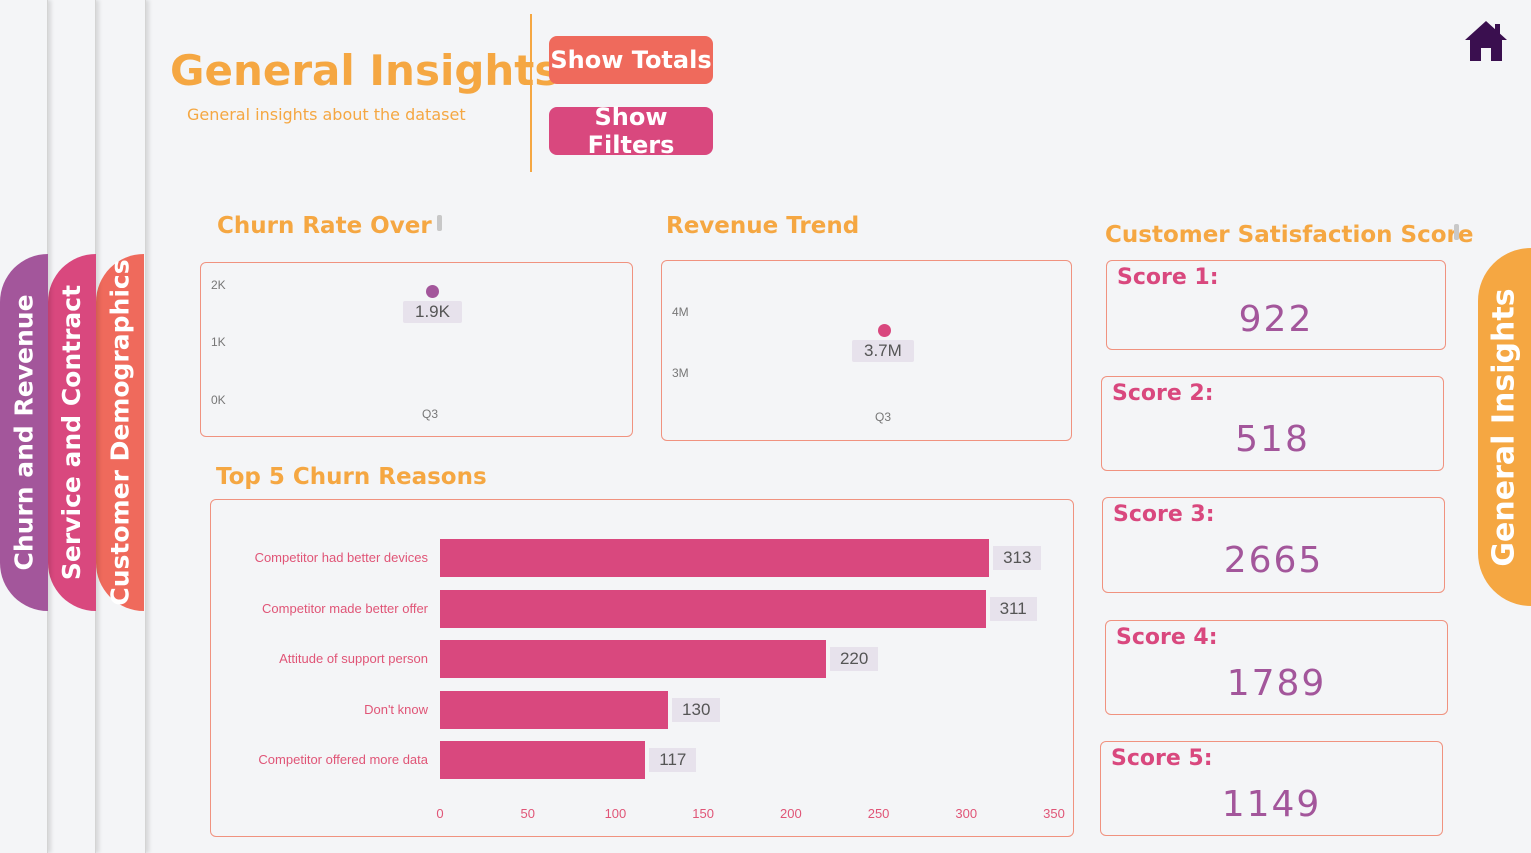  I want to click on tab-label: Customer Demographics, so click(120, 432).